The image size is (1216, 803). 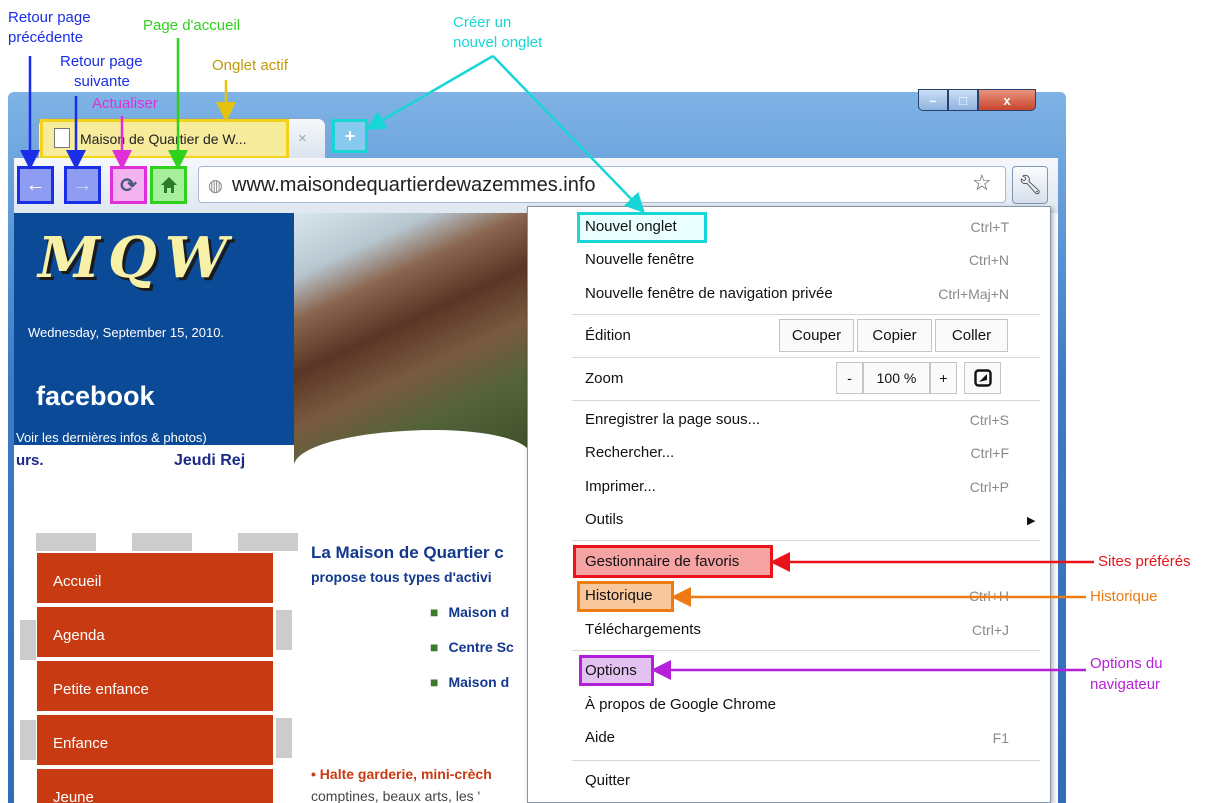 I want to click on shortcut: F1, so click(x=1000, y=738).